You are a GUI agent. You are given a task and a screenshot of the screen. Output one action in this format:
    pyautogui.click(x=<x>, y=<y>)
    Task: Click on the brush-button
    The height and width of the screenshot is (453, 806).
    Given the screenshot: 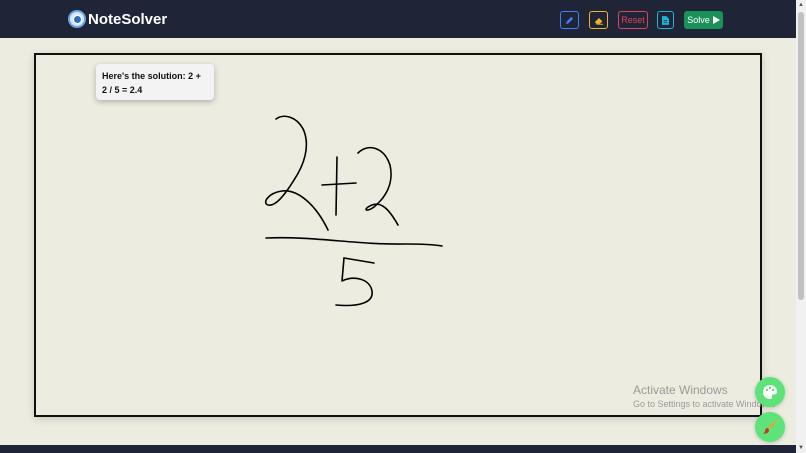 What is the action you would take?
    pyautogui.click(x=770, y=427)
    